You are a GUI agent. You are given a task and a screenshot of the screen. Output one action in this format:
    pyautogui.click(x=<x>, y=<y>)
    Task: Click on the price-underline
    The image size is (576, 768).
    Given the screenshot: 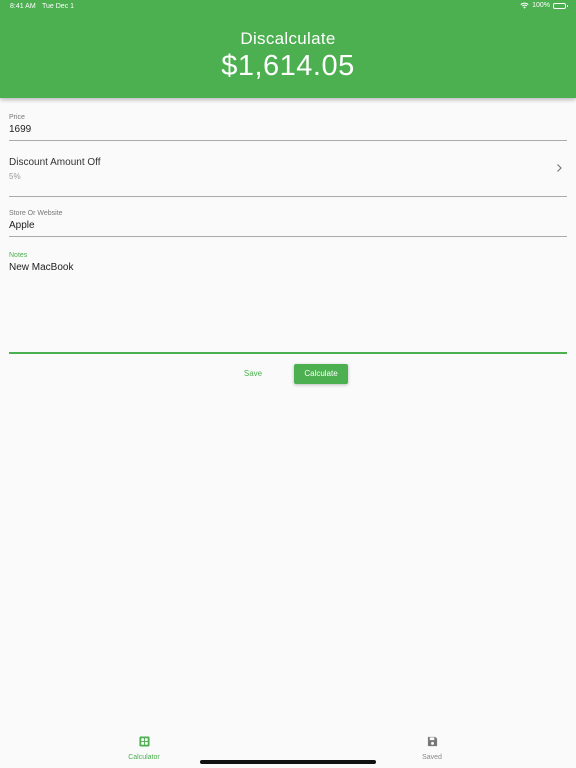 What is the action you would take?
    pyautogui.click(x=288, y=140)
    